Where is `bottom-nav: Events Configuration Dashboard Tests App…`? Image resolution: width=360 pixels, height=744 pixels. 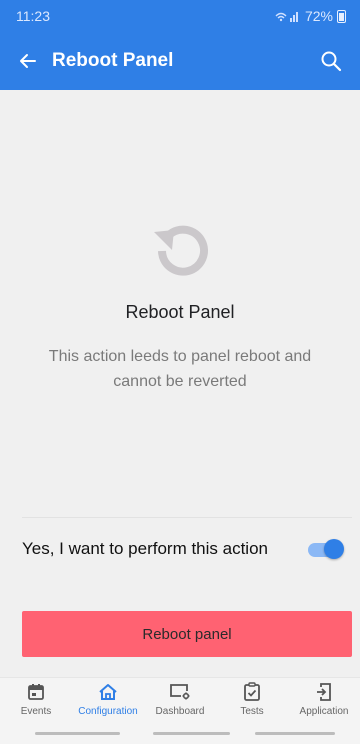 bottom-nav: Events Configuration Dashboard Tests App… is located at coordinates (180, 703).